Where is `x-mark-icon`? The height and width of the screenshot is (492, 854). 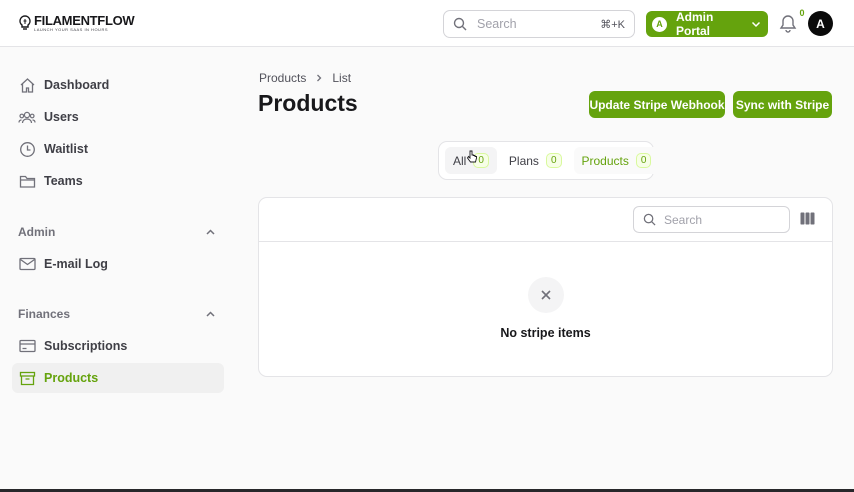
x-mark-icon is located at coordinates (546, 295).